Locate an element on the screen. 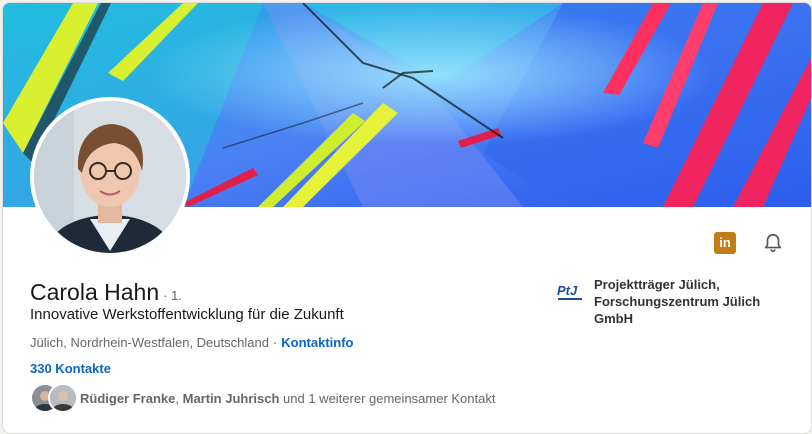 Image resolution: width=812 pixels, height=434 pixels. mutual-avatars is located at coordinates (54, 398).